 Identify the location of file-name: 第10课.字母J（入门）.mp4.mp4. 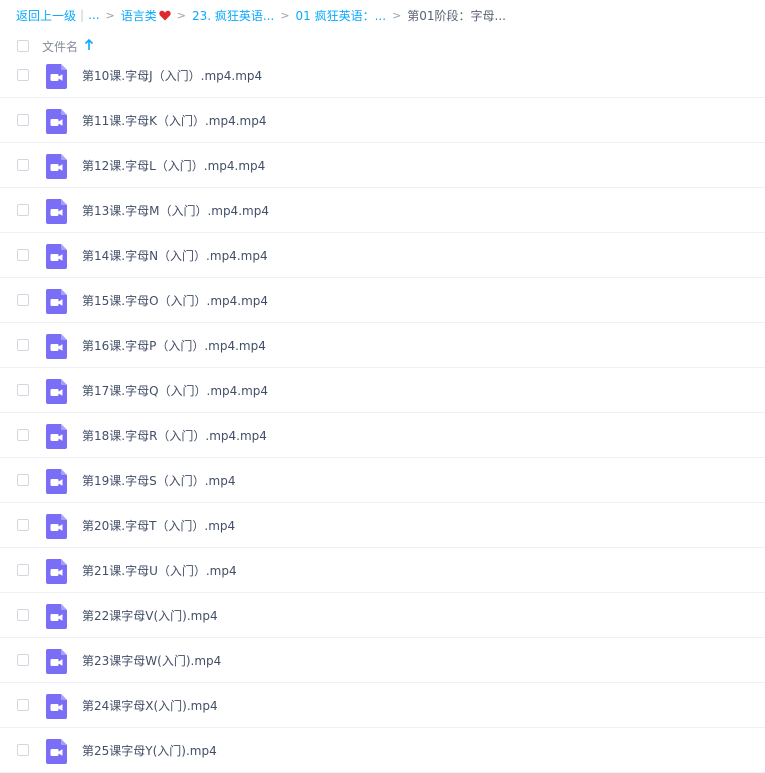
(172, 75).